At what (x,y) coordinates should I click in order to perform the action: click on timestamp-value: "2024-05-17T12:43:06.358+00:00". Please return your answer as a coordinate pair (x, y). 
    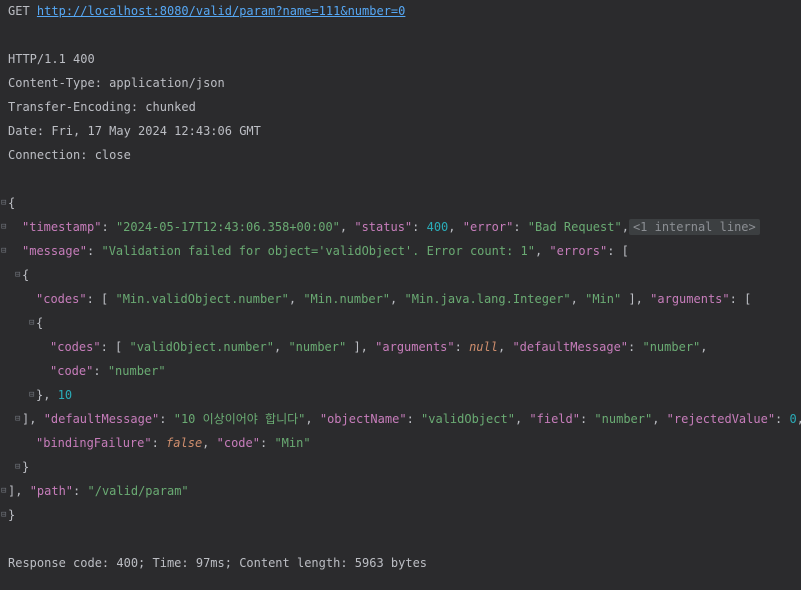
    Looking at the image, I should click on (227, 227).